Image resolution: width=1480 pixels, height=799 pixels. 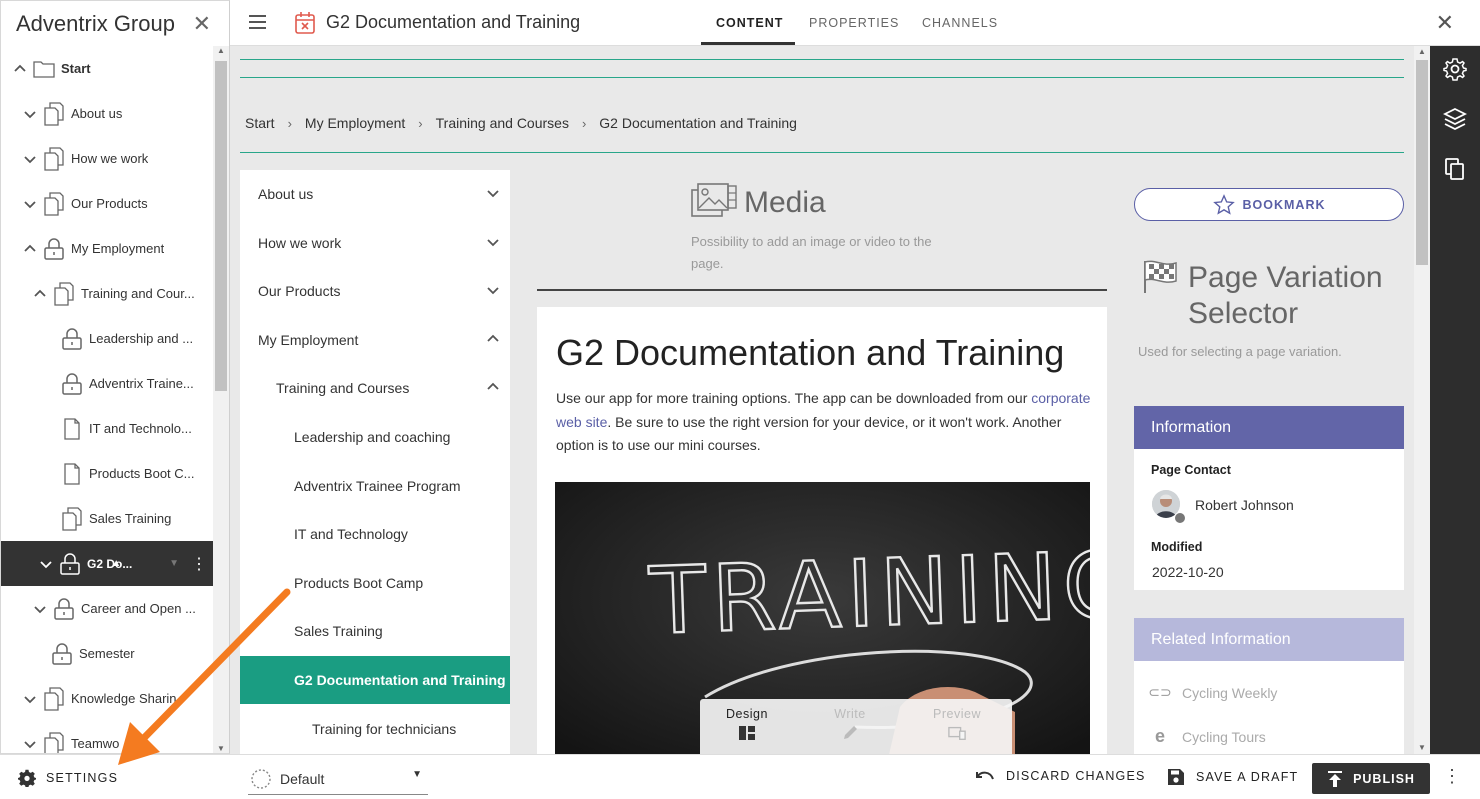 I want to click on tree-item: Our Products, so click(x=108, y=203).